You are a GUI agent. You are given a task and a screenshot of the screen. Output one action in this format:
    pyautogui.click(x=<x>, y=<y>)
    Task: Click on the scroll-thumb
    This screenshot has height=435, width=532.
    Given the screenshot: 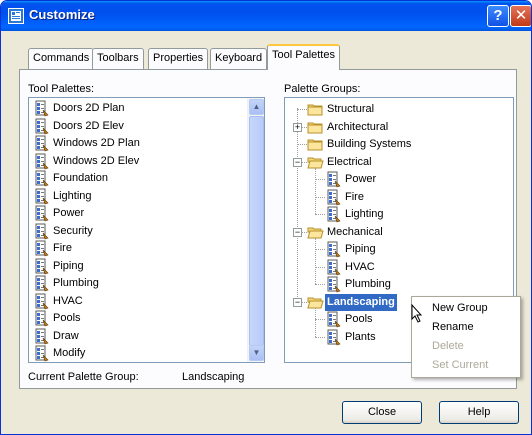 What is the action you would take?
    pyautogui.click(x=256, y=231)
    